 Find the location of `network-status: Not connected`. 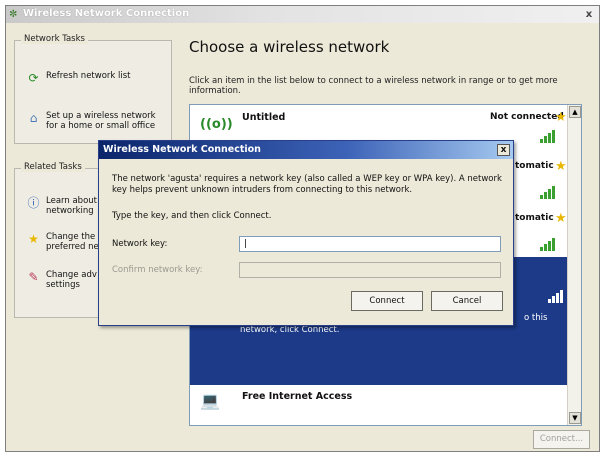

network-status: Not connected is located at coordinates (527, 117).